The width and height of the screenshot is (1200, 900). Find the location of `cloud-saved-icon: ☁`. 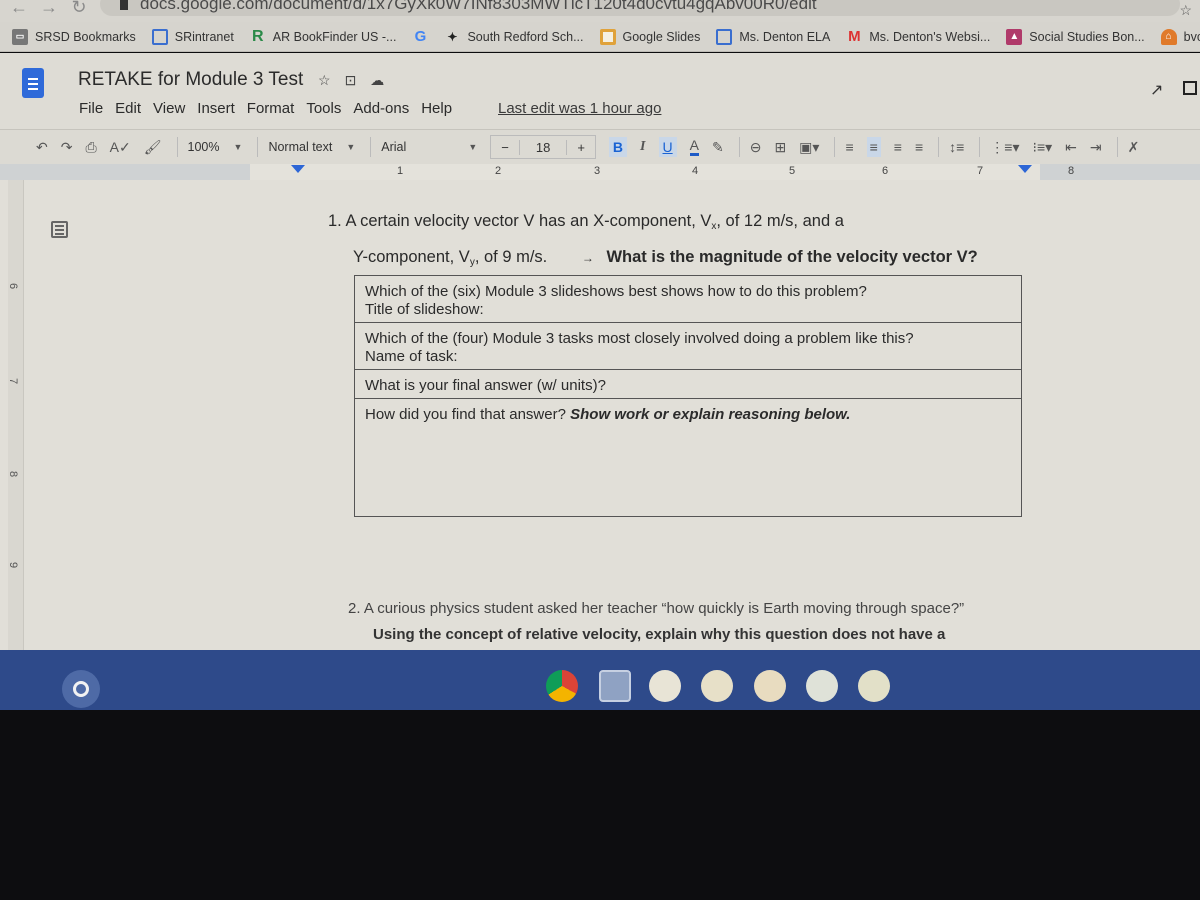

cloud-saved-icon: ☁ is located at coordinates (377, 80).